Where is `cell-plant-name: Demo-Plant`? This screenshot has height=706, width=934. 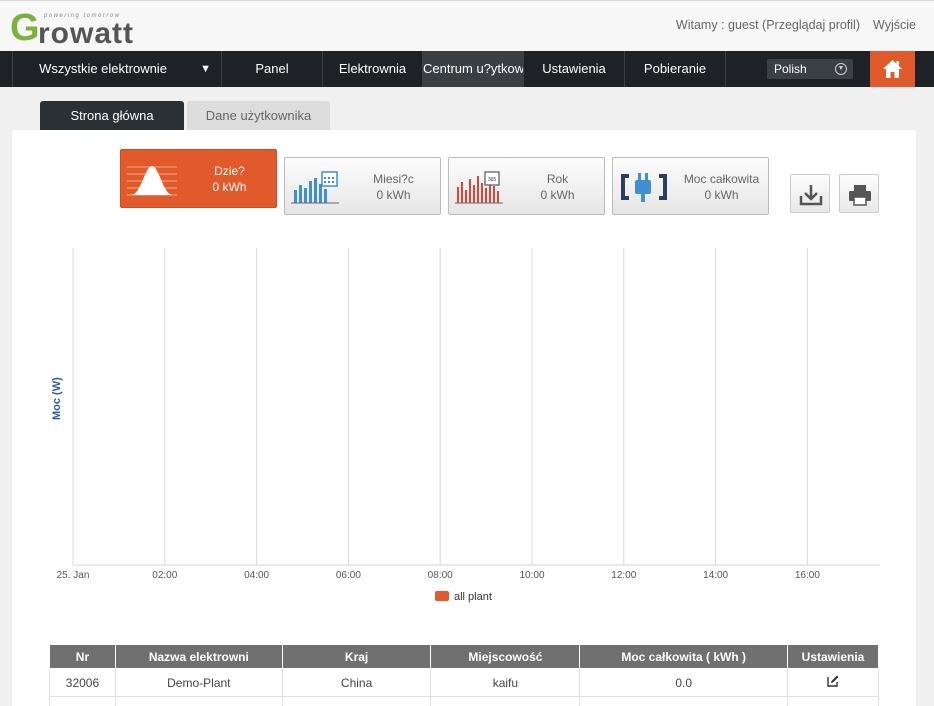 cell-plant-name: Demo-Plant is located at coordinates (198, 682).